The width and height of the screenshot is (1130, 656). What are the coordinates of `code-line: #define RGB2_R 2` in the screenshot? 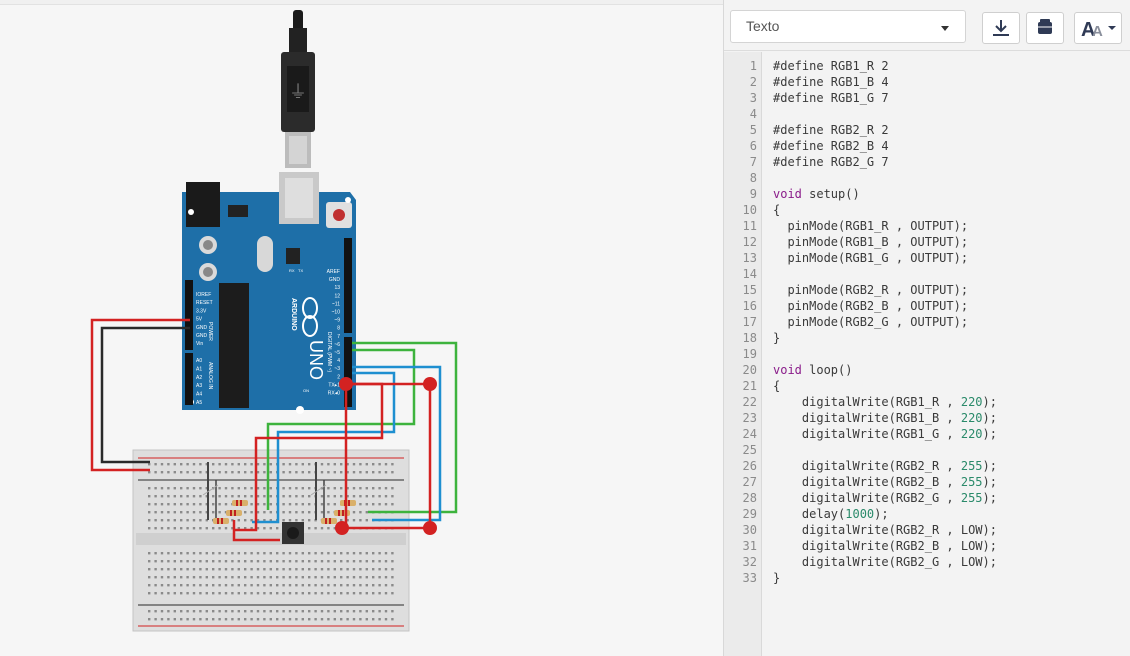 It's located at (831, 130).